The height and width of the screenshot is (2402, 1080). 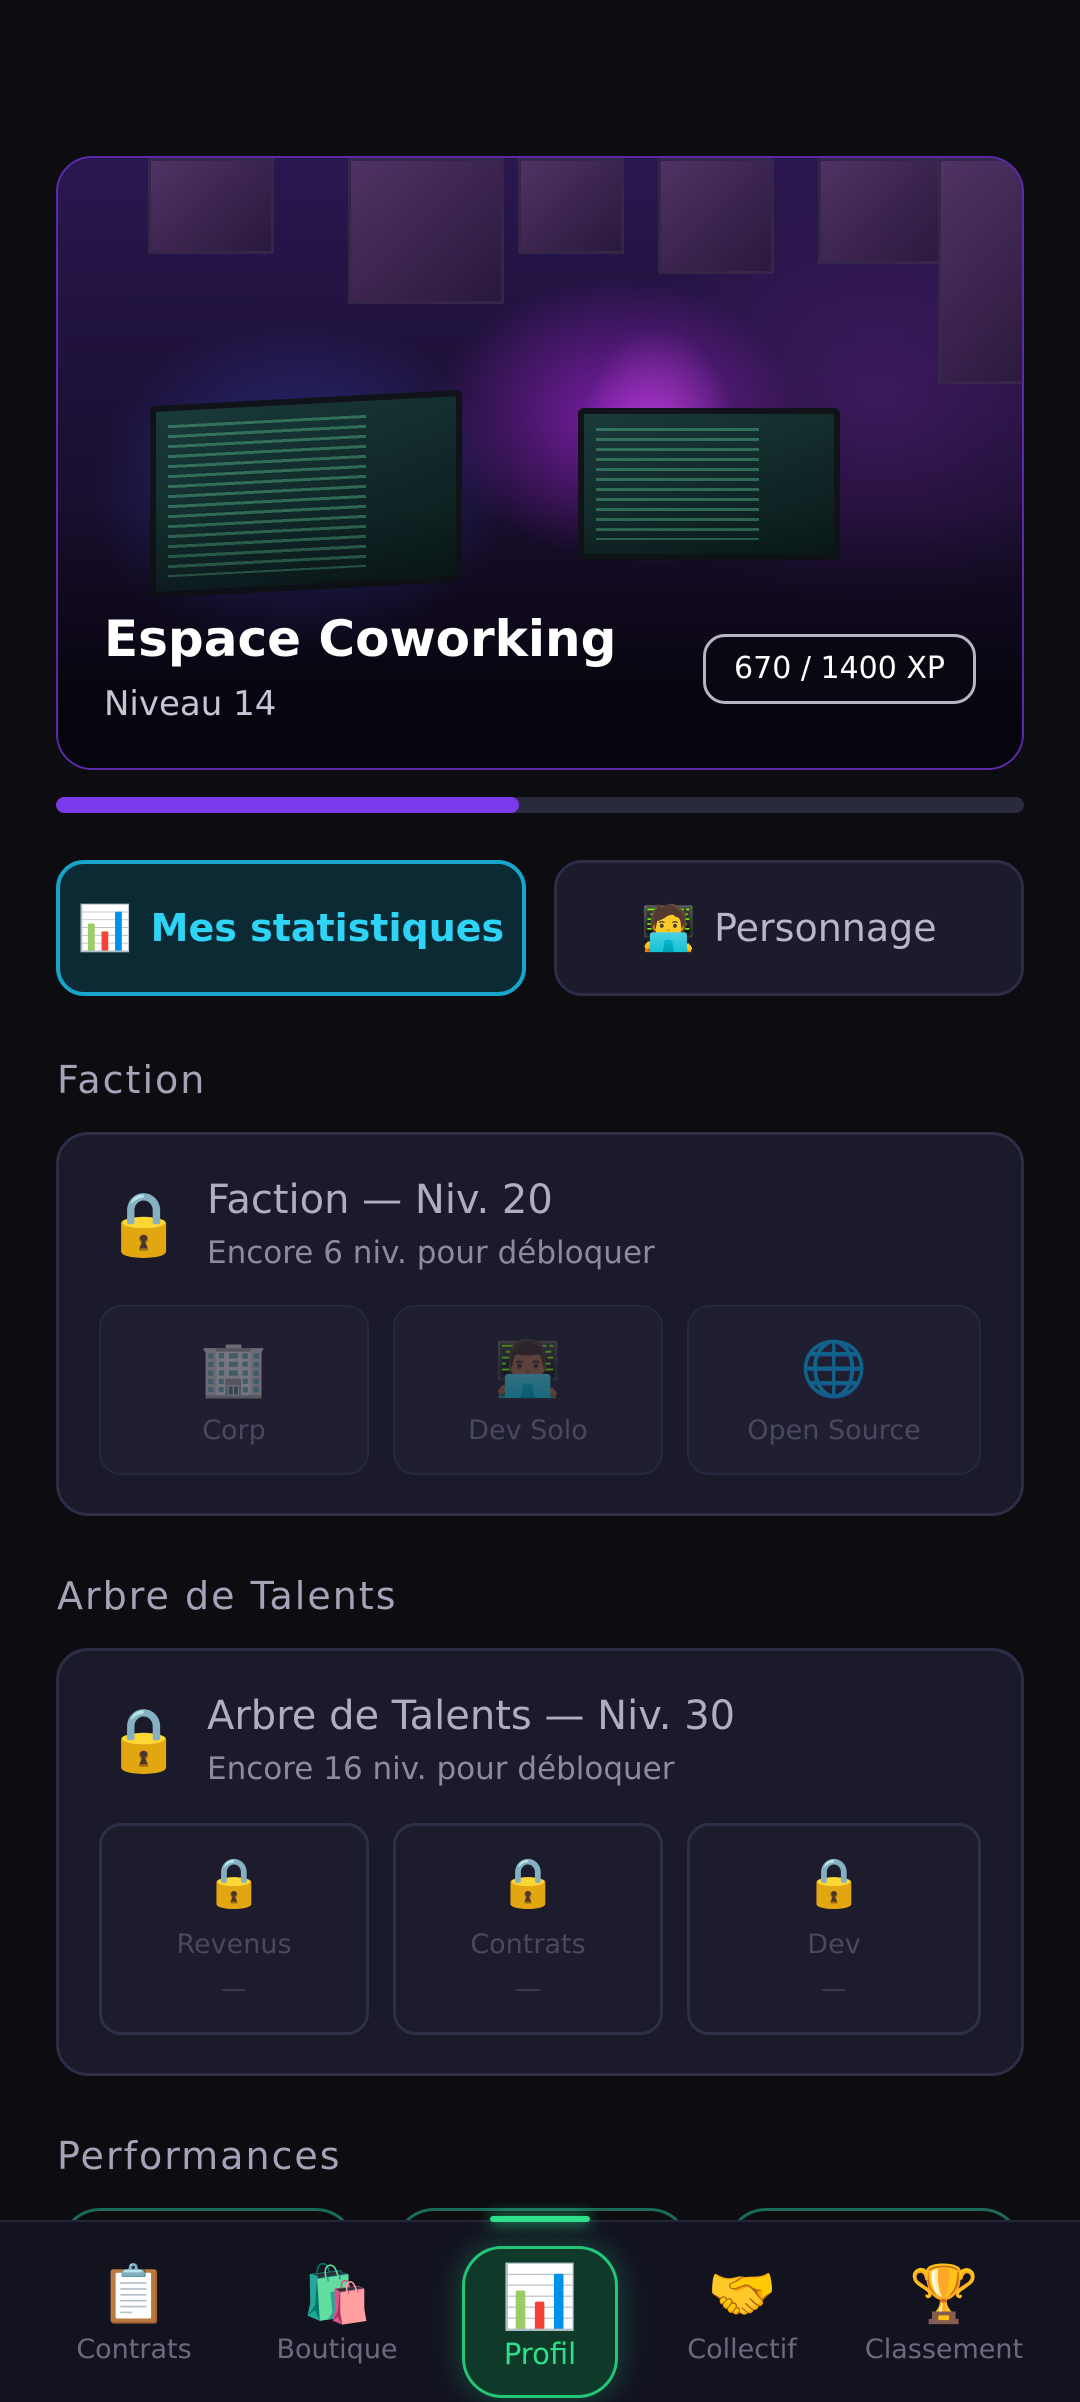 I want to click on faction-option-open-source: 🌐 Open Source, so click(x=834, y=1390).